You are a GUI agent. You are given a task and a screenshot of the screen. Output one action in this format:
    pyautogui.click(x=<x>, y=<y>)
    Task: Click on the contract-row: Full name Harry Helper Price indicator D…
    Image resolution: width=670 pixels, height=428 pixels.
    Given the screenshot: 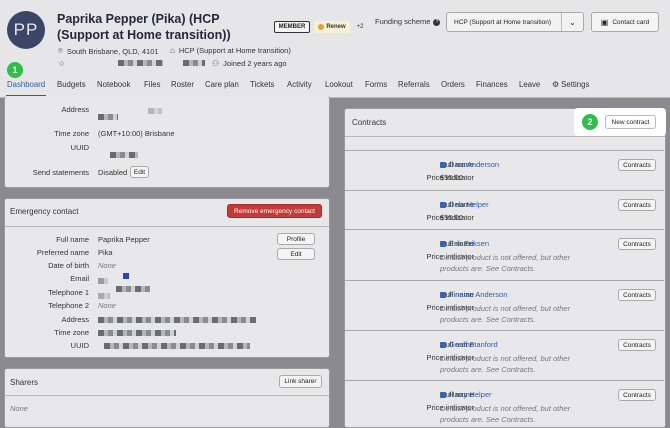 What is the action you would take?
    pyautogui.click(x=504, y=402)
    